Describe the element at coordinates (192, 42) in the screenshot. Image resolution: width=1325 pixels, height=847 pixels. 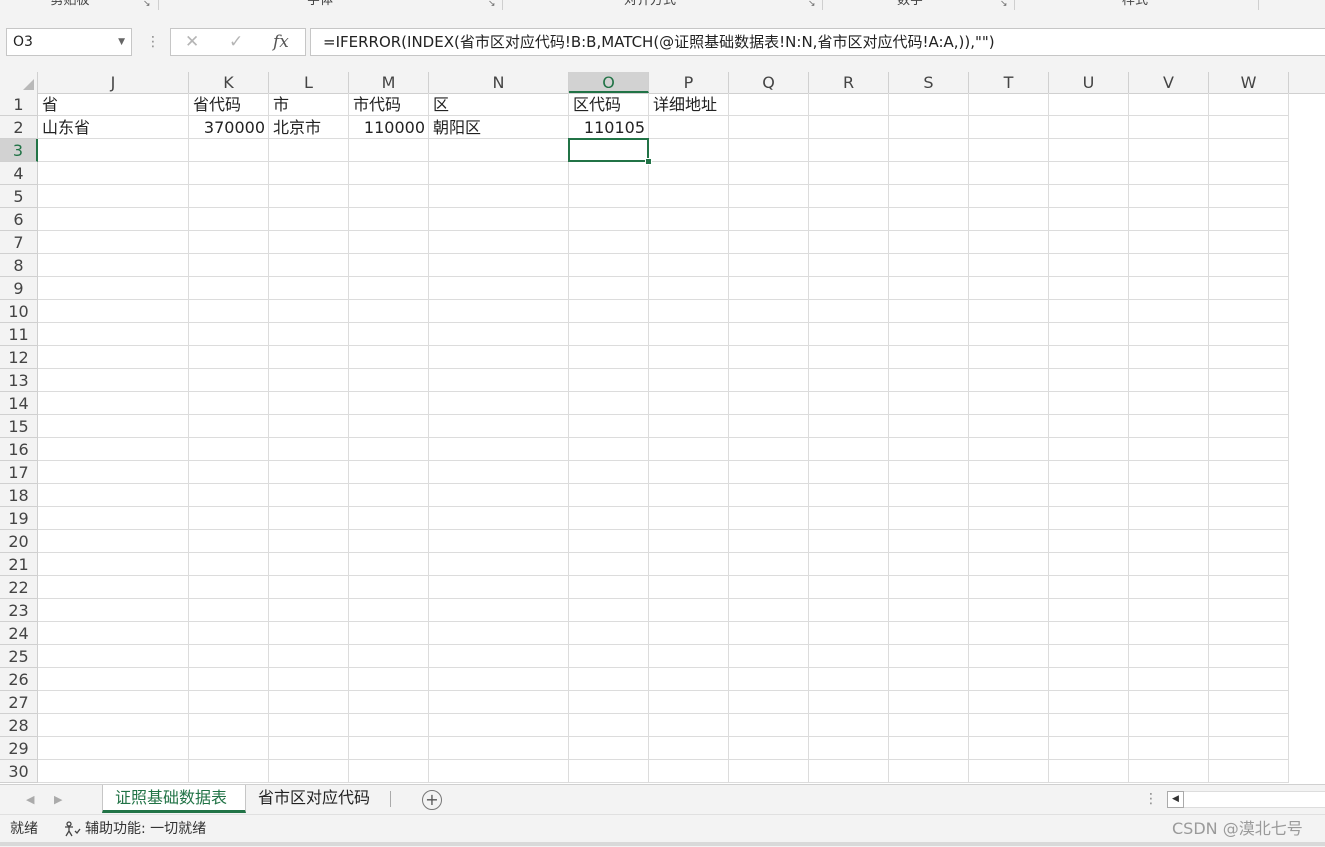
I see `cancel-icon: ✕` at that location.